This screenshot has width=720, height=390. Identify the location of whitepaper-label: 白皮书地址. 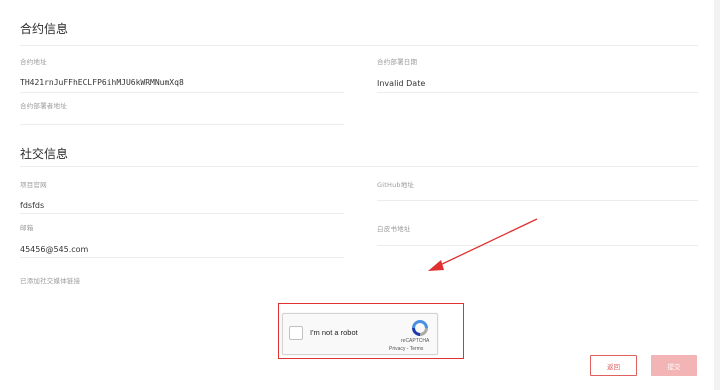
(394, 229).